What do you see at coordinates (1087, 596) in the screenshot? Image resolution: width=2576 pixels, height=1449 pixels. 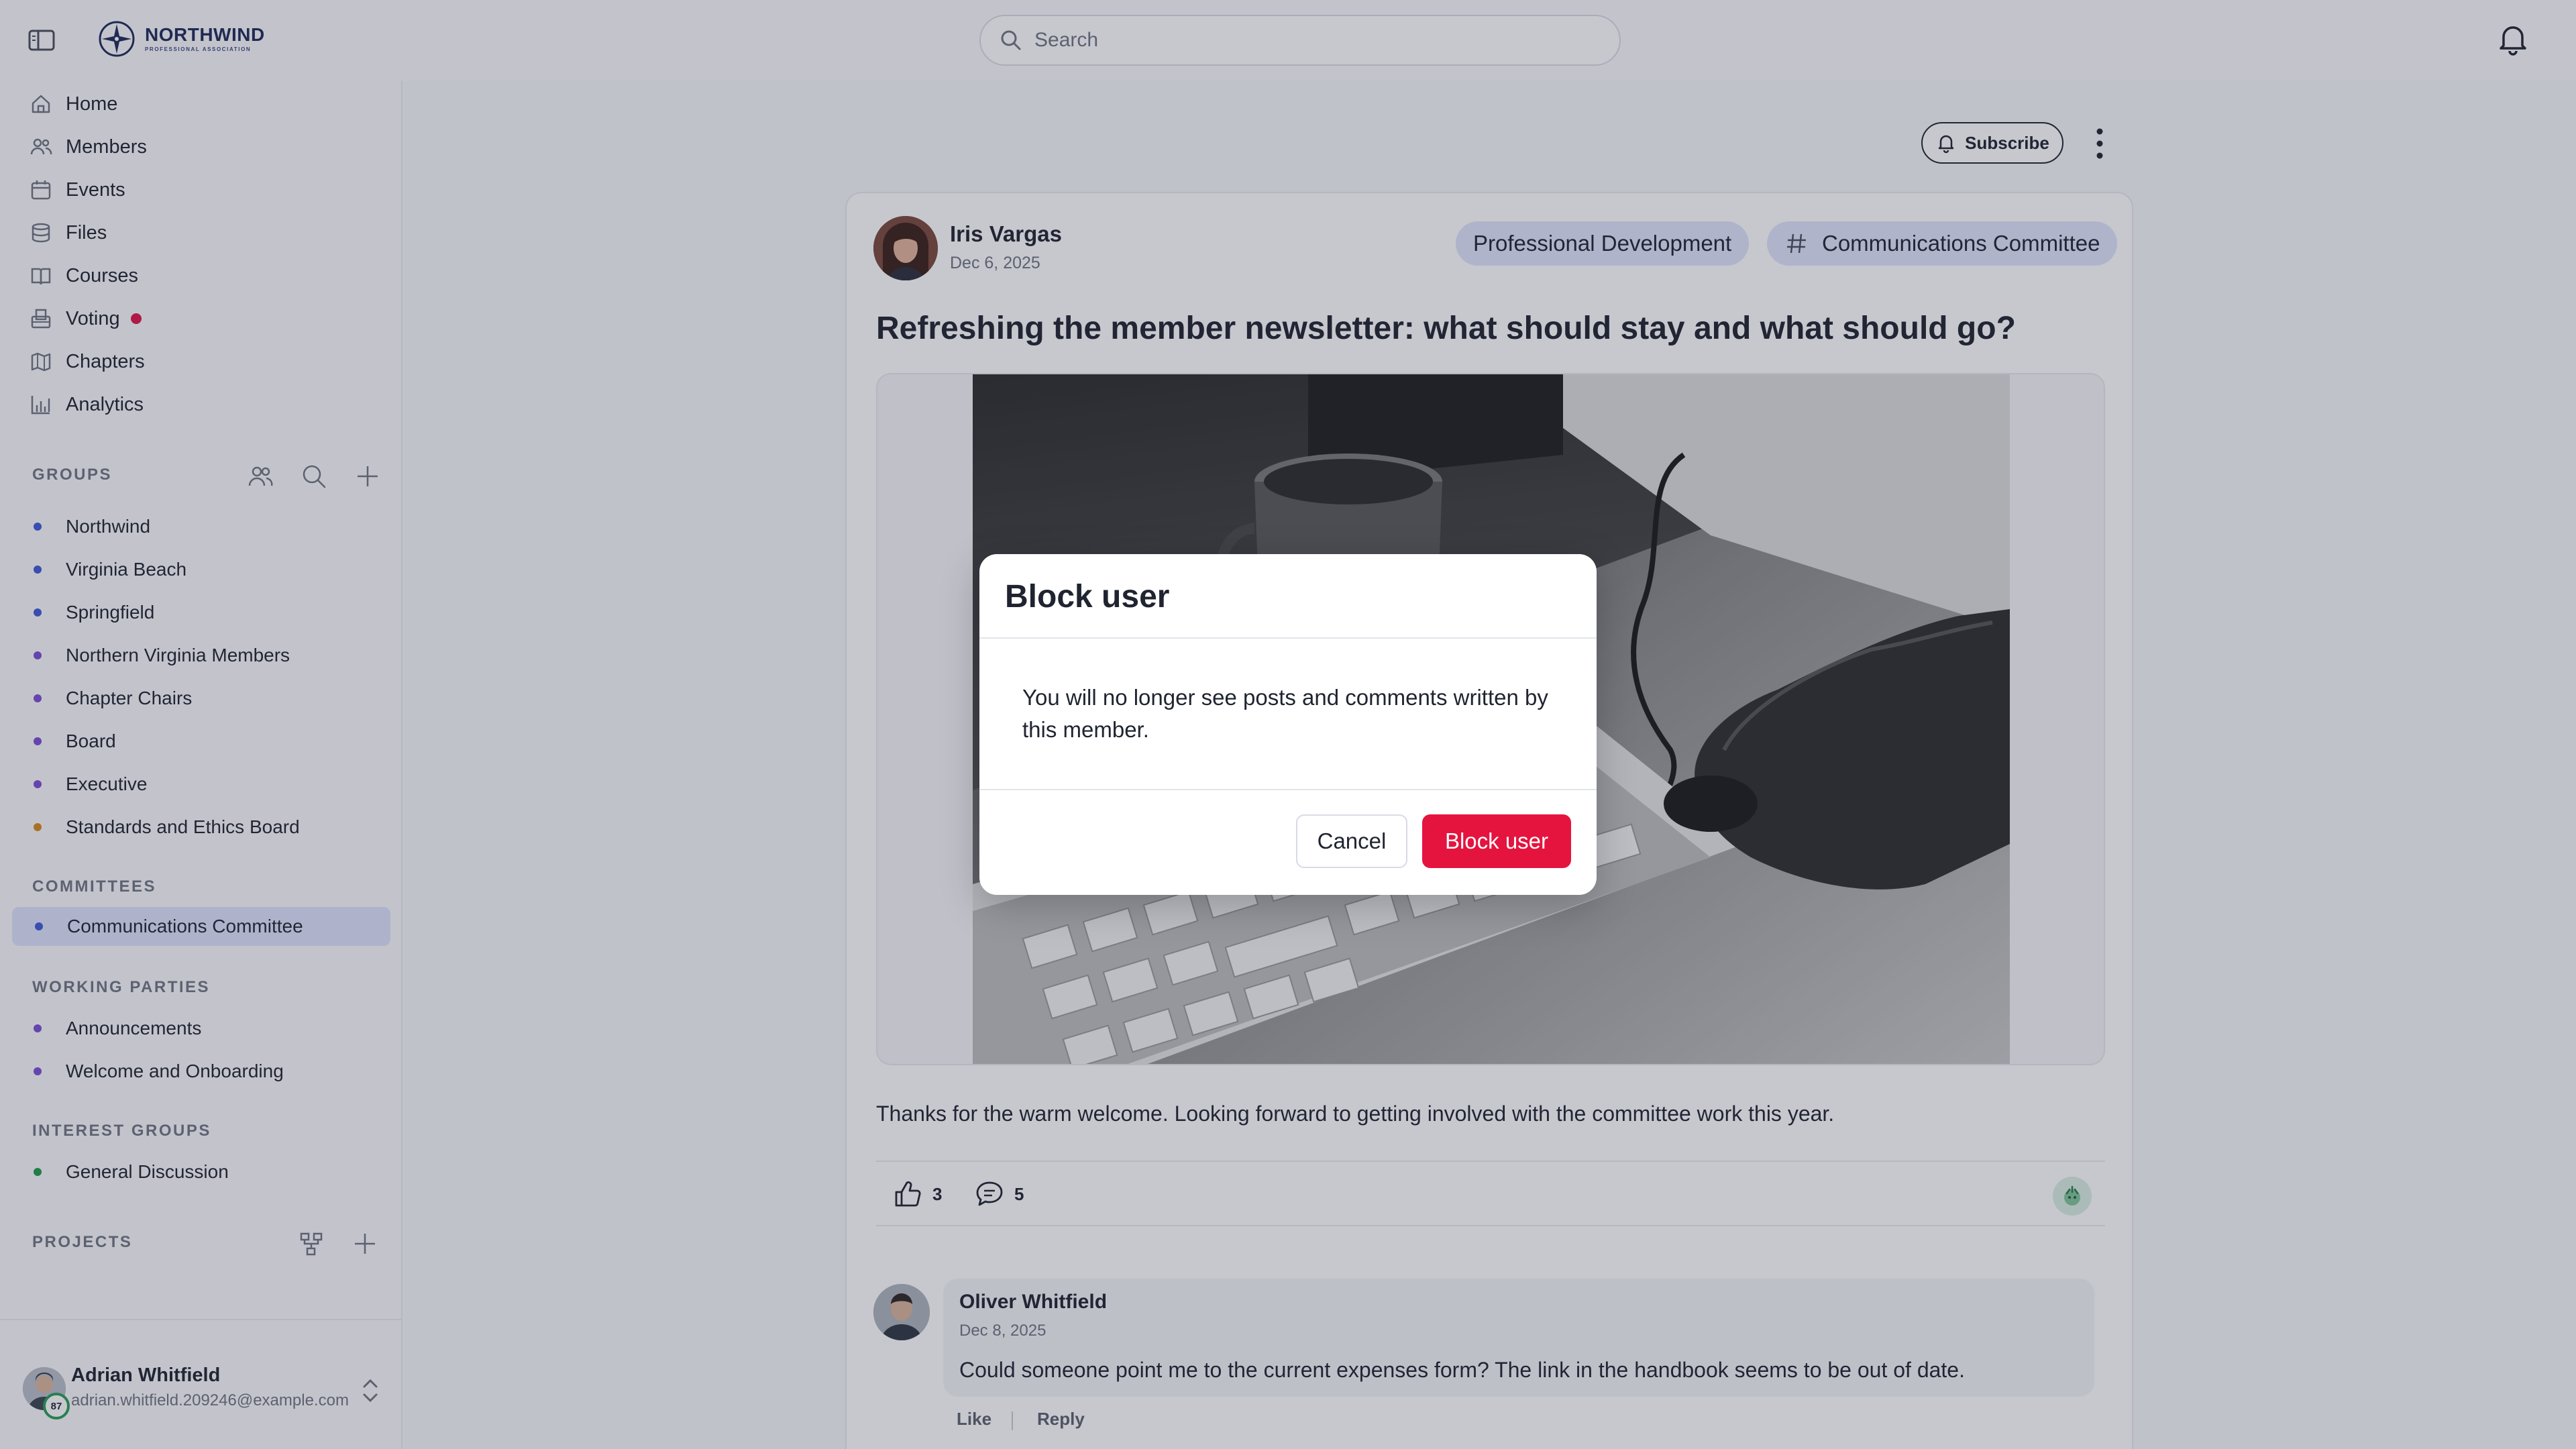 I see `dialog-title: Block user` at bounding box center [1087, 596].